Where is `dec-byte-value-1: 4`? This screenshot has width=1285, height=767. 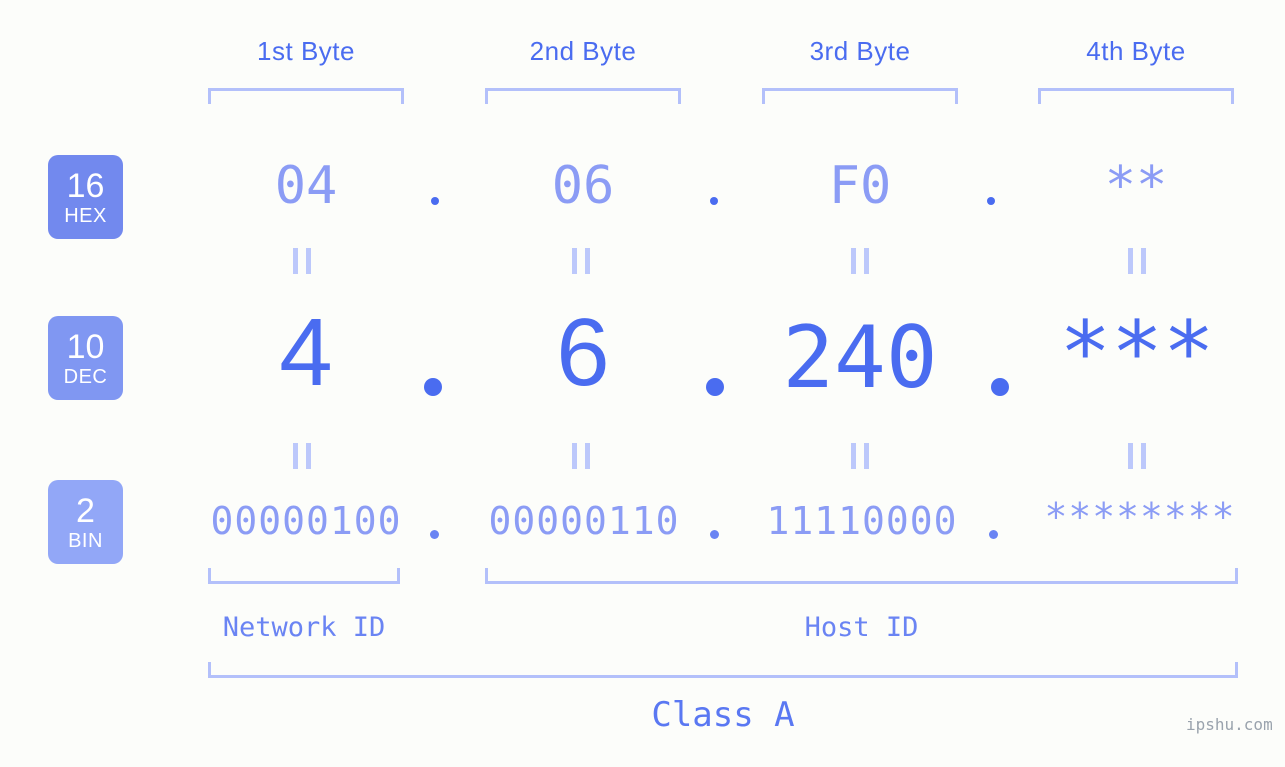 dec-byte-value-1: 4 is located at coordinates (306, 352).